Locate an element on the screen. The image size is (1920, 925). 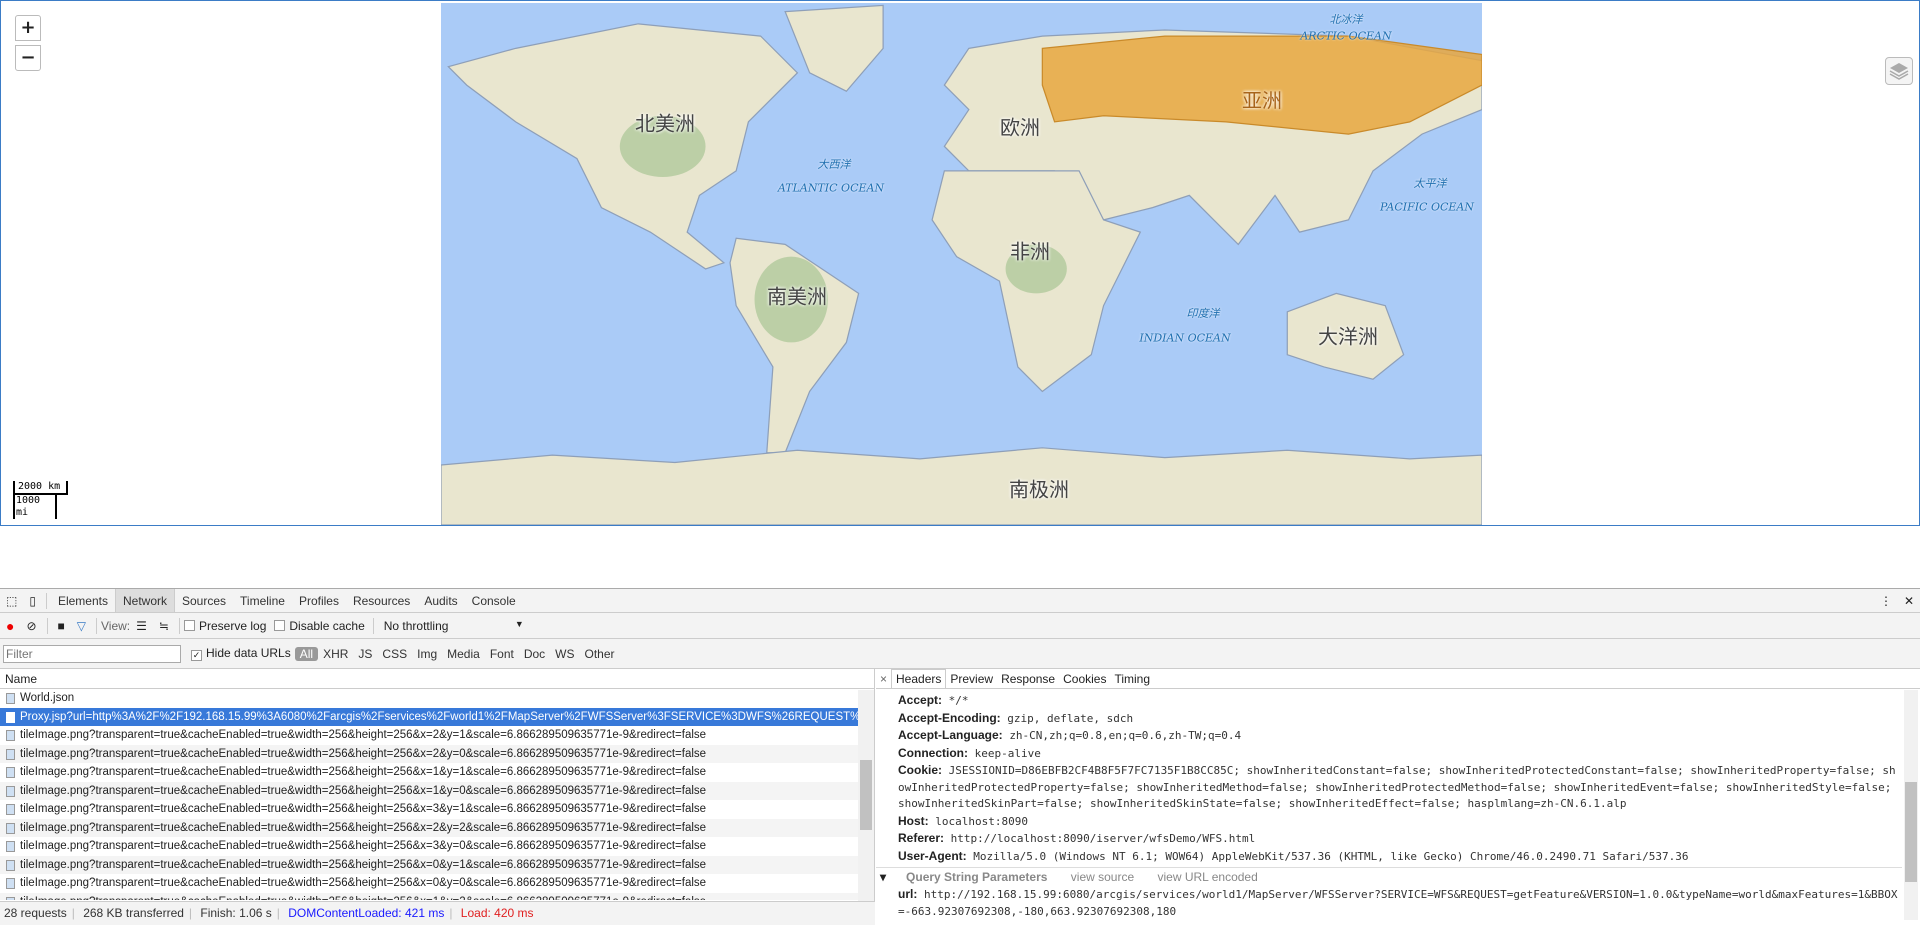
inspect-element-icon: ⬚ is located at coordinates (11, 601).